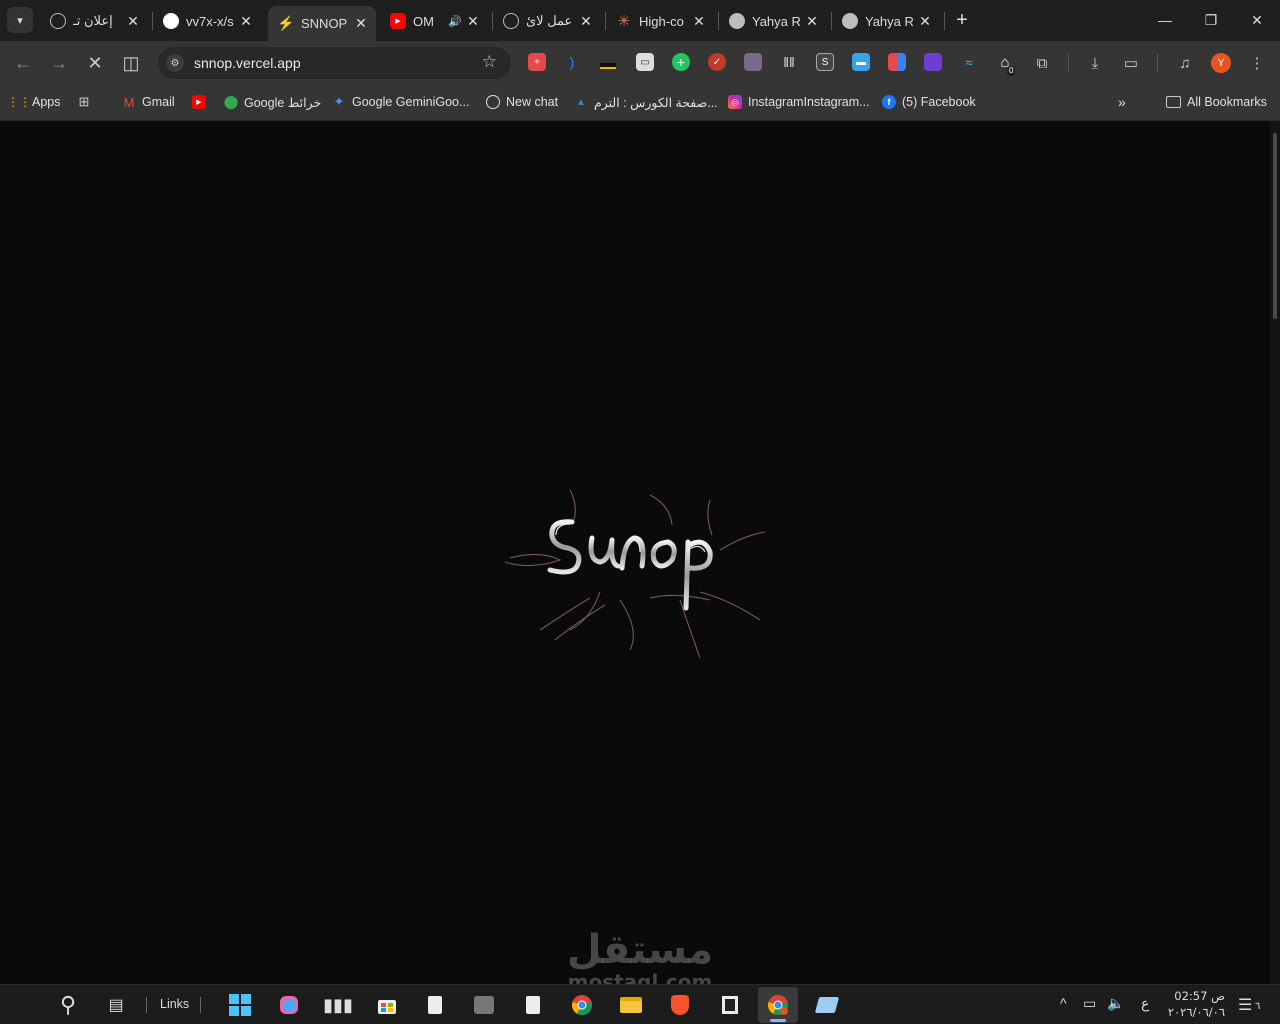 The height and width of the screenshot is (1024, 1280). Describe the element at coordinates (969, 62) in the screenshot. I see `extension-zigzag-icon: ≈` at that location.